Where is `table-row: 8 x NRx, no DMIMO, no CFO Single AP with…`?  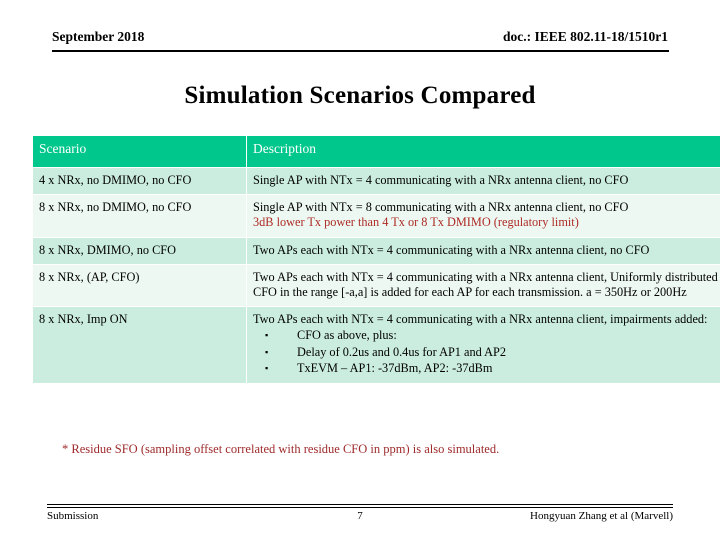
table-row: 8 x NRx, no DMIMO, no CFO Single AP with… is located at coordinates (376, 216).